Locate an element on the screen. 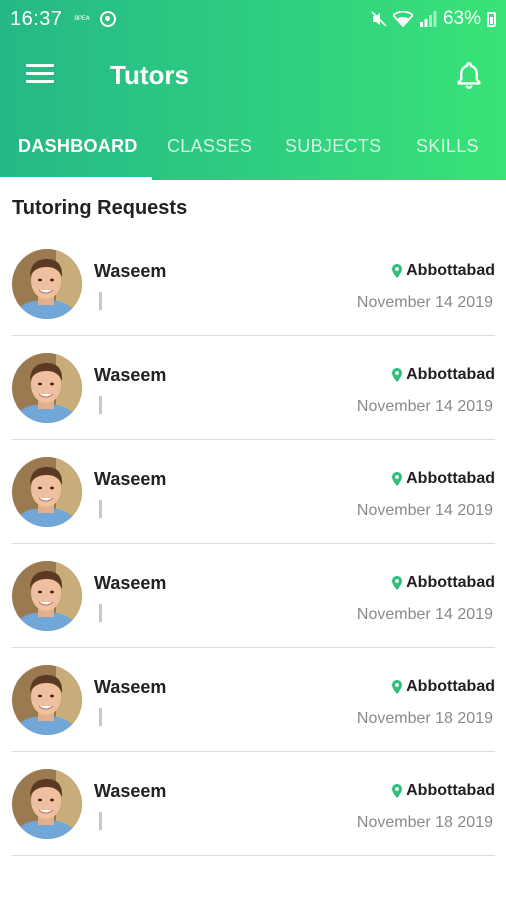 Image resolution: width=506 pixels, height=900 pixels. tab-classes: CLASSES is located at coordinates (209, 146).